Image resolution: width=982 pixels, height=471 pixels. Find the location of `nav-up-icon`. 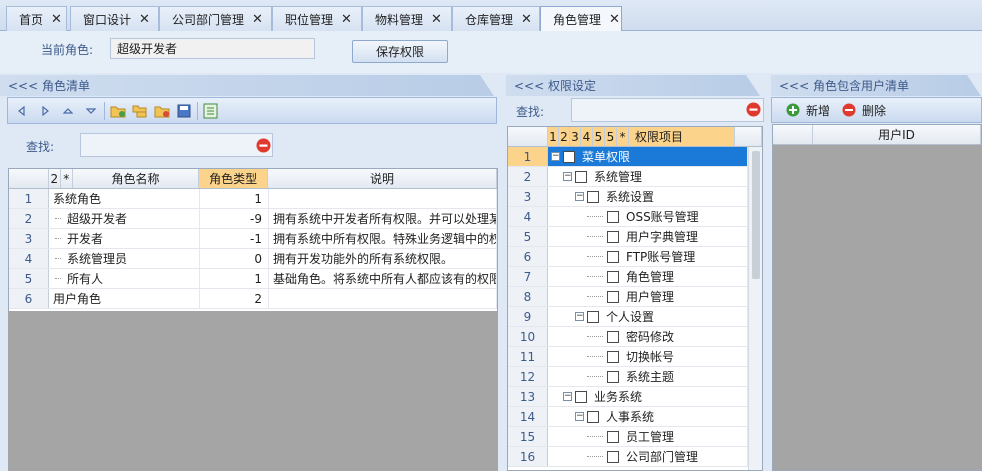

nav-up-icon is located at coordinates (68, 111).